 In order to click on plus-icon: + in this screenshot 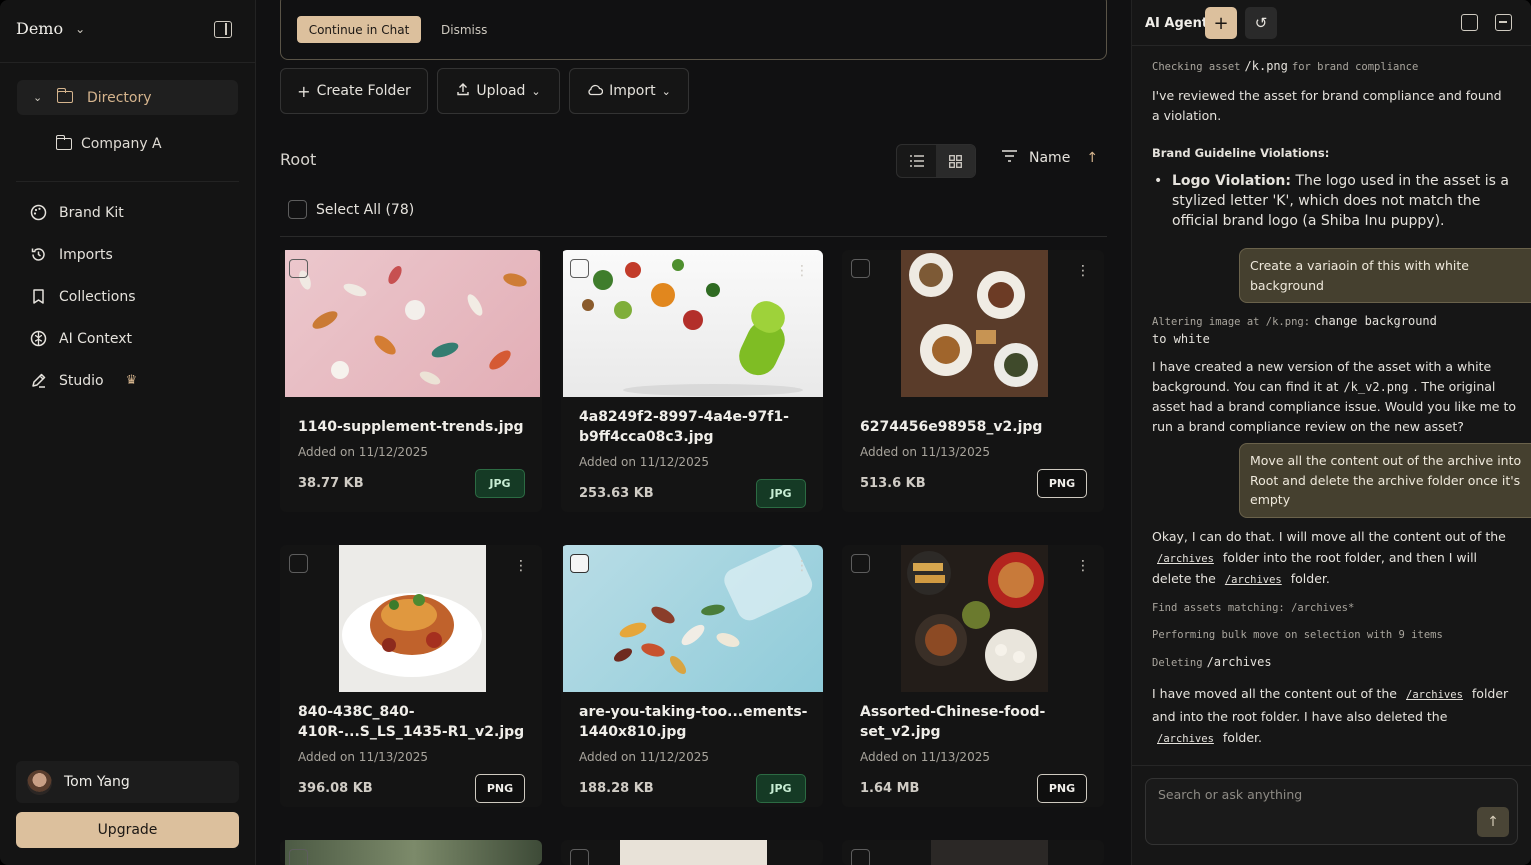, I will do `click(304, 91)`.